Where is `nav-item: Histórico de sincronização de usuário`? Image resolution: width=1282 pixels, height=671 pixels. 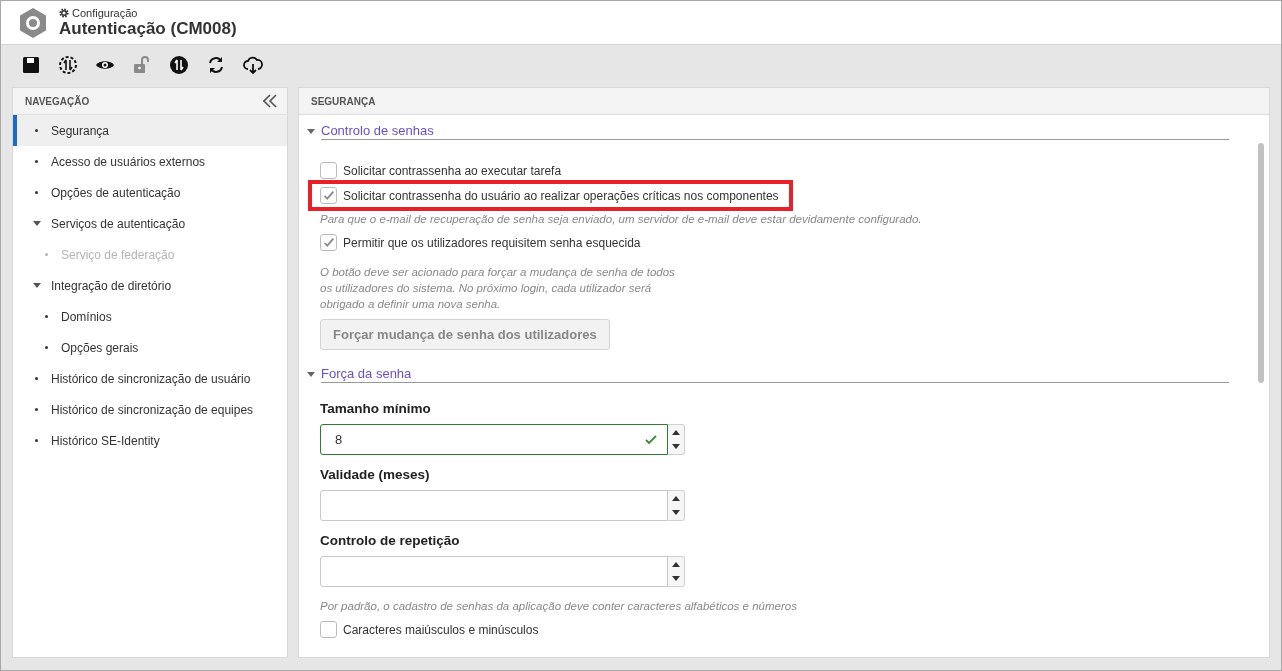 nav-item: Histórico de sincronização de usuário is located at coordinates (150, 378).